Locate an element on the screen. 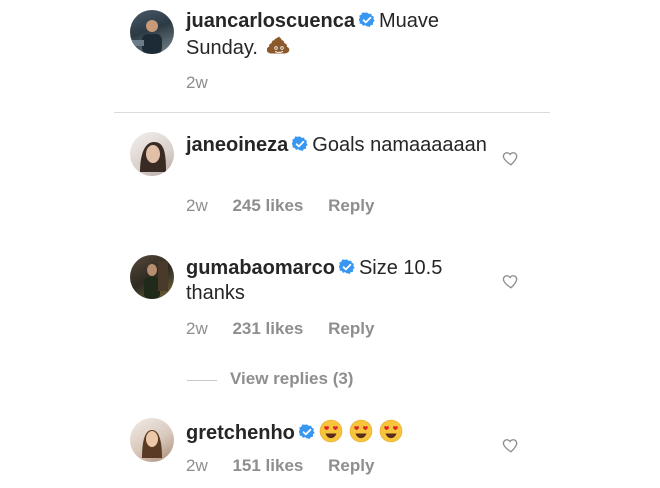 Image resolution: width=660 pixels, height=488 pixels. comment-meta: 2w is located at coordinates (207, 83).